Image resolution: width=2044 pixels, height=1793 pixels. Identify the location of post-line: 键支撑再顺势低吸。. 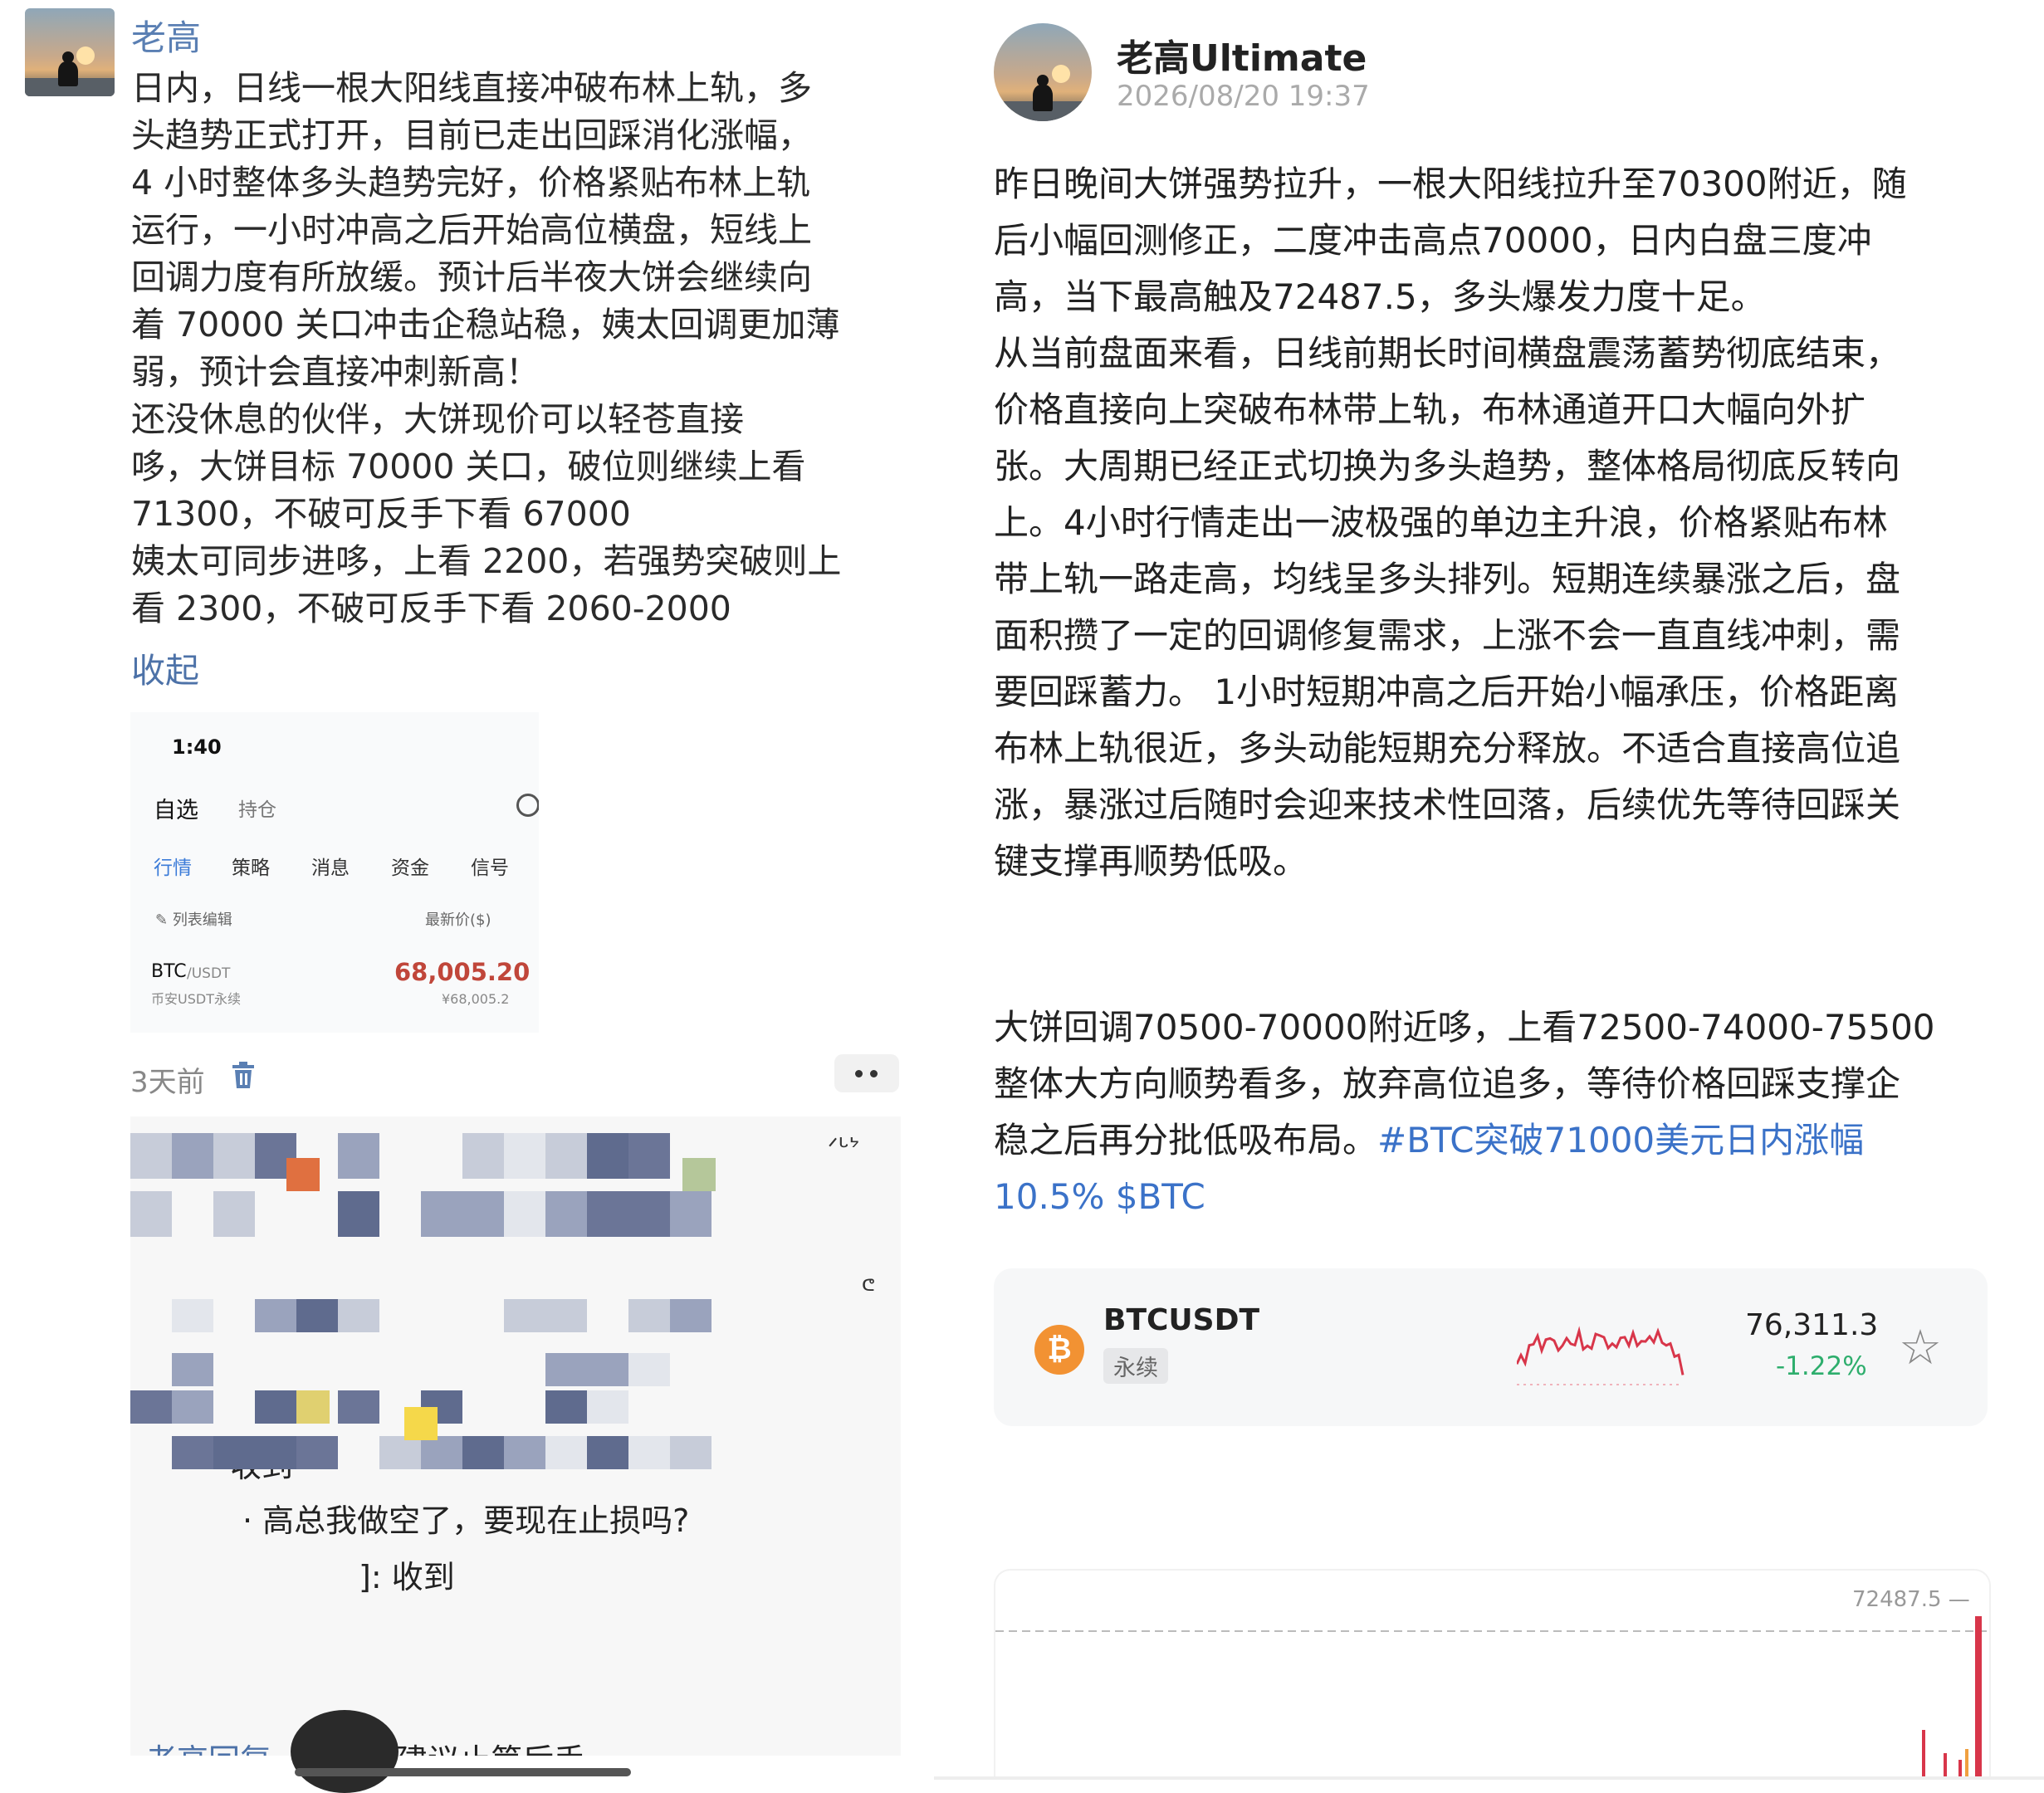
(1151, 861).